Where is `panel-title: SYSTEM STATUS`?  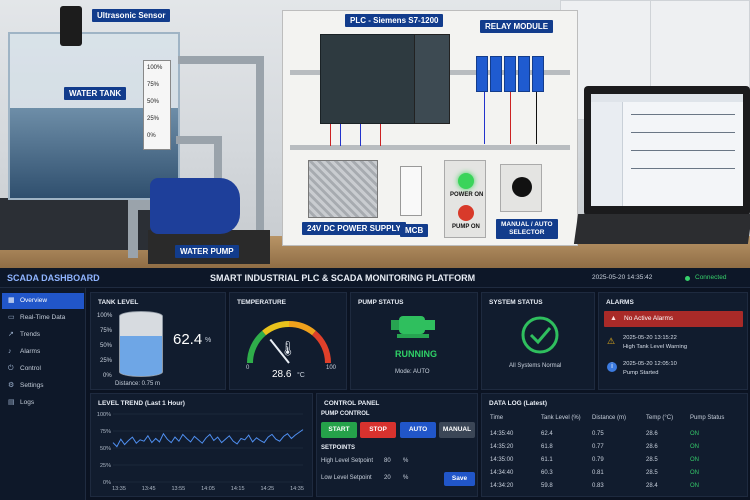 panel-title: SYSTEM STATUS is located at coordinates (516, 302).